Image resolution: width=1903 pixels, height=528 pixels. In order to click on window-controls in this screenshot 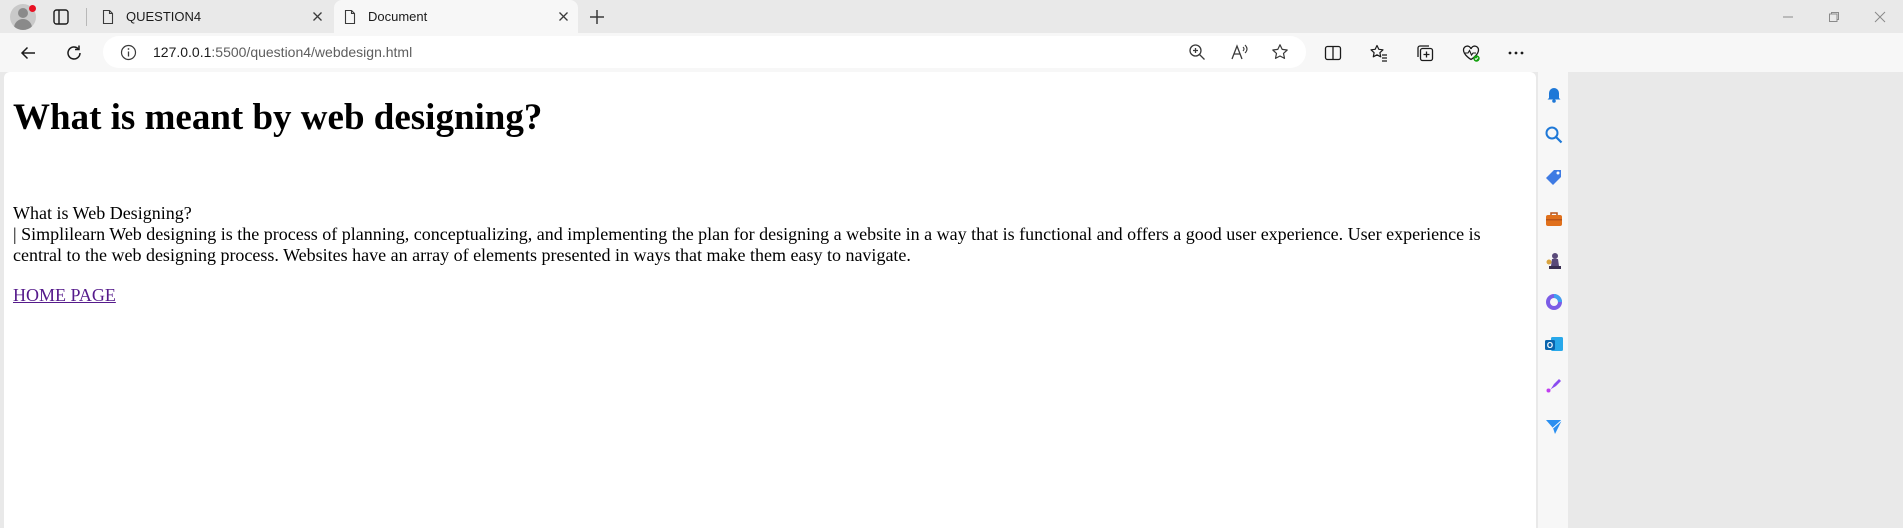, I will do `click(1834, 16)`.